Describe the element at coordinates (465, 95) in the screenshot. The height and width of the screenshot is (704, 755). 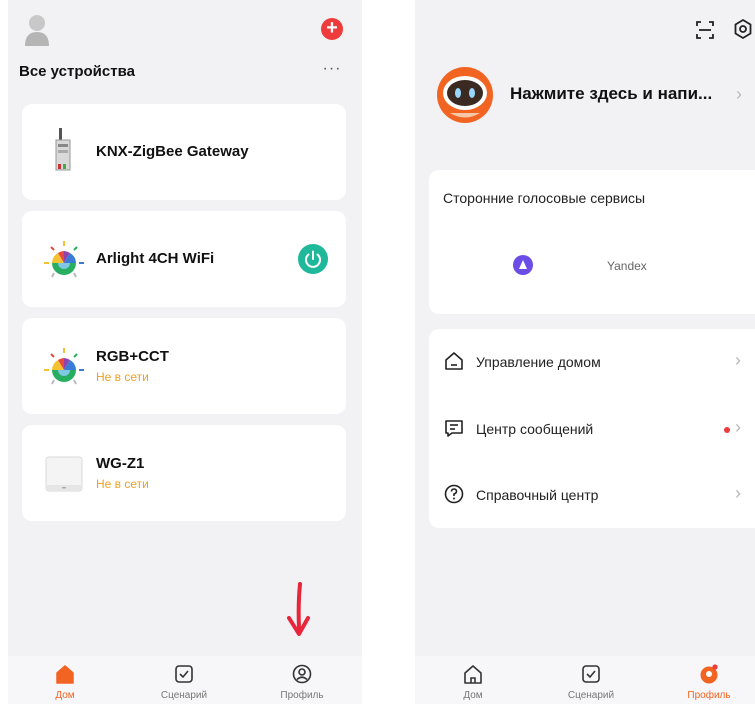
I see `robot-avatar-icon` at that location.